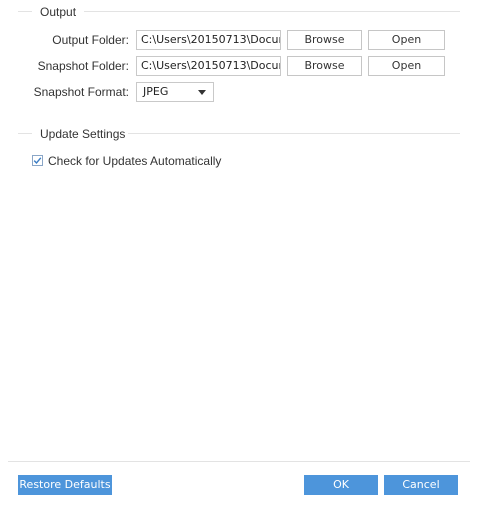 The image size is (478, 511). I want to click on snapshot-format-select: JPEG, so click(175, 92).